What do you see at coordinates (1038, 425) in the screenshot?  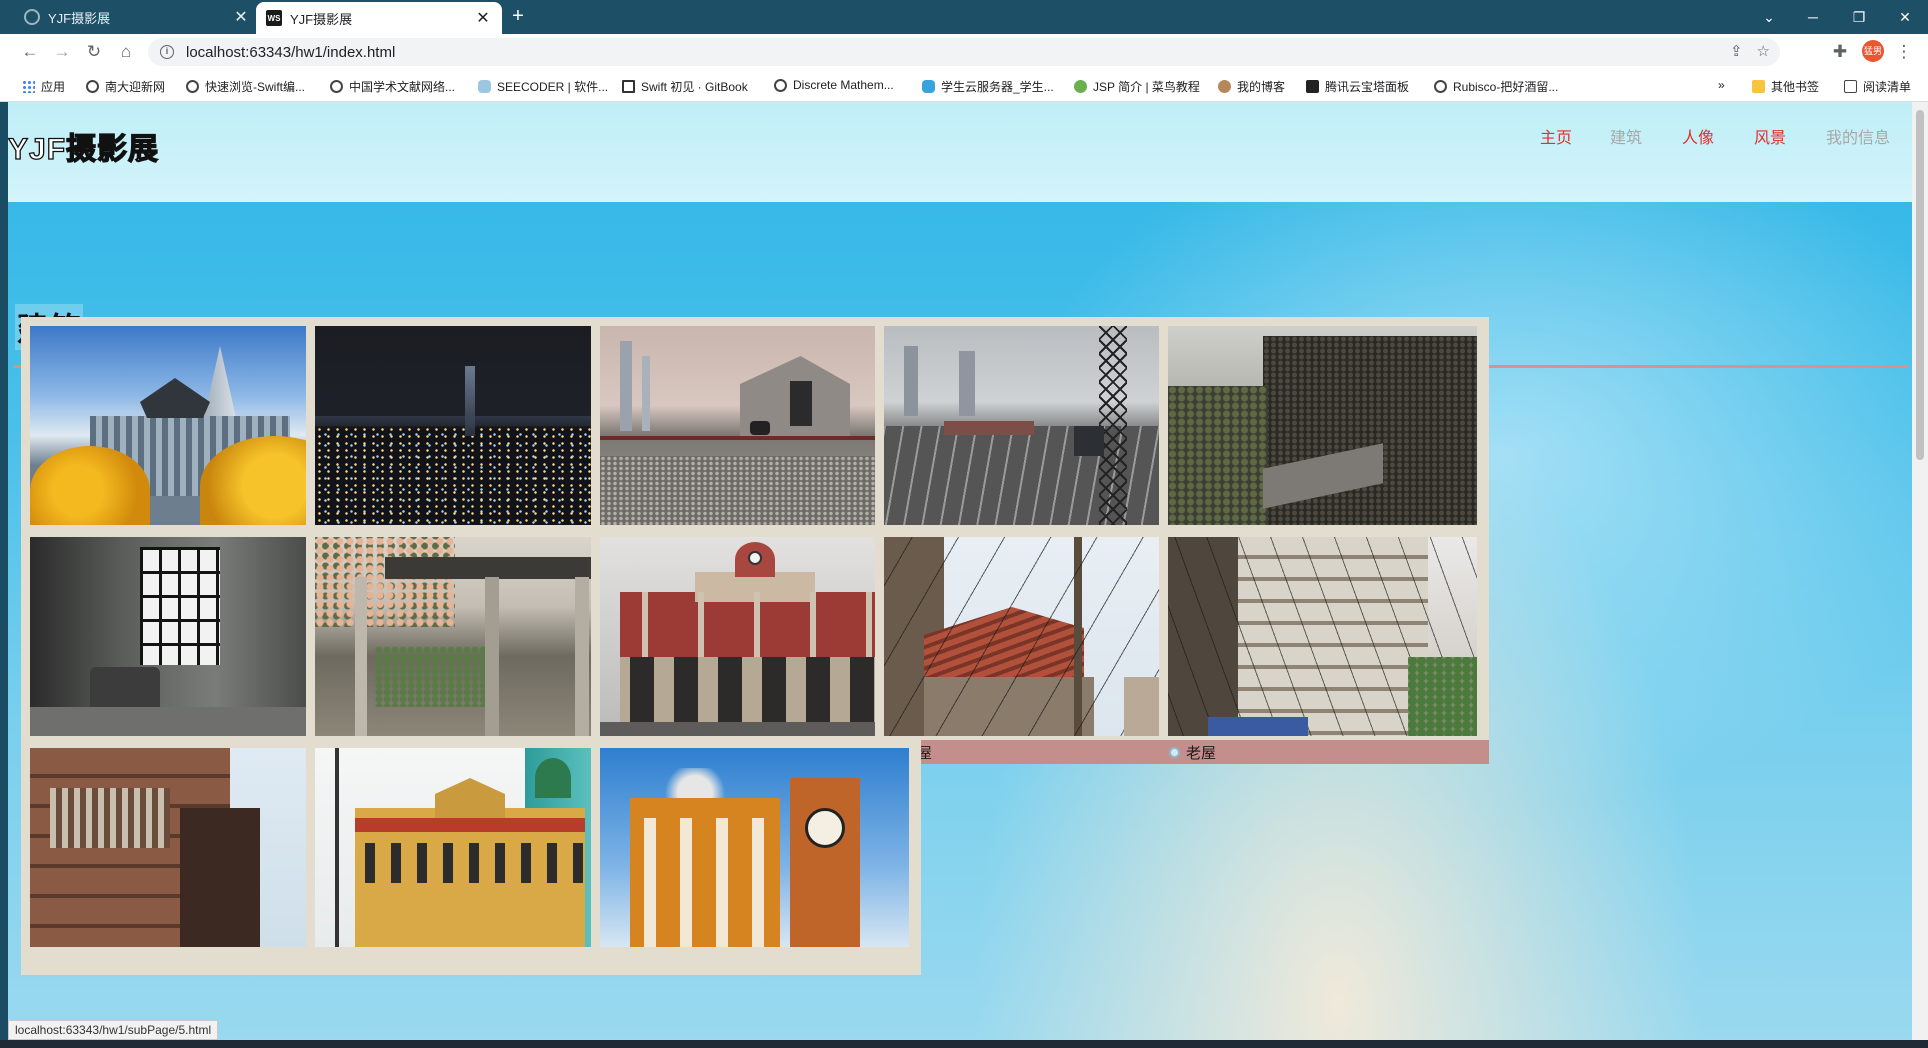 I see `photo-rail-yard` at bounding box center [1038, 425].